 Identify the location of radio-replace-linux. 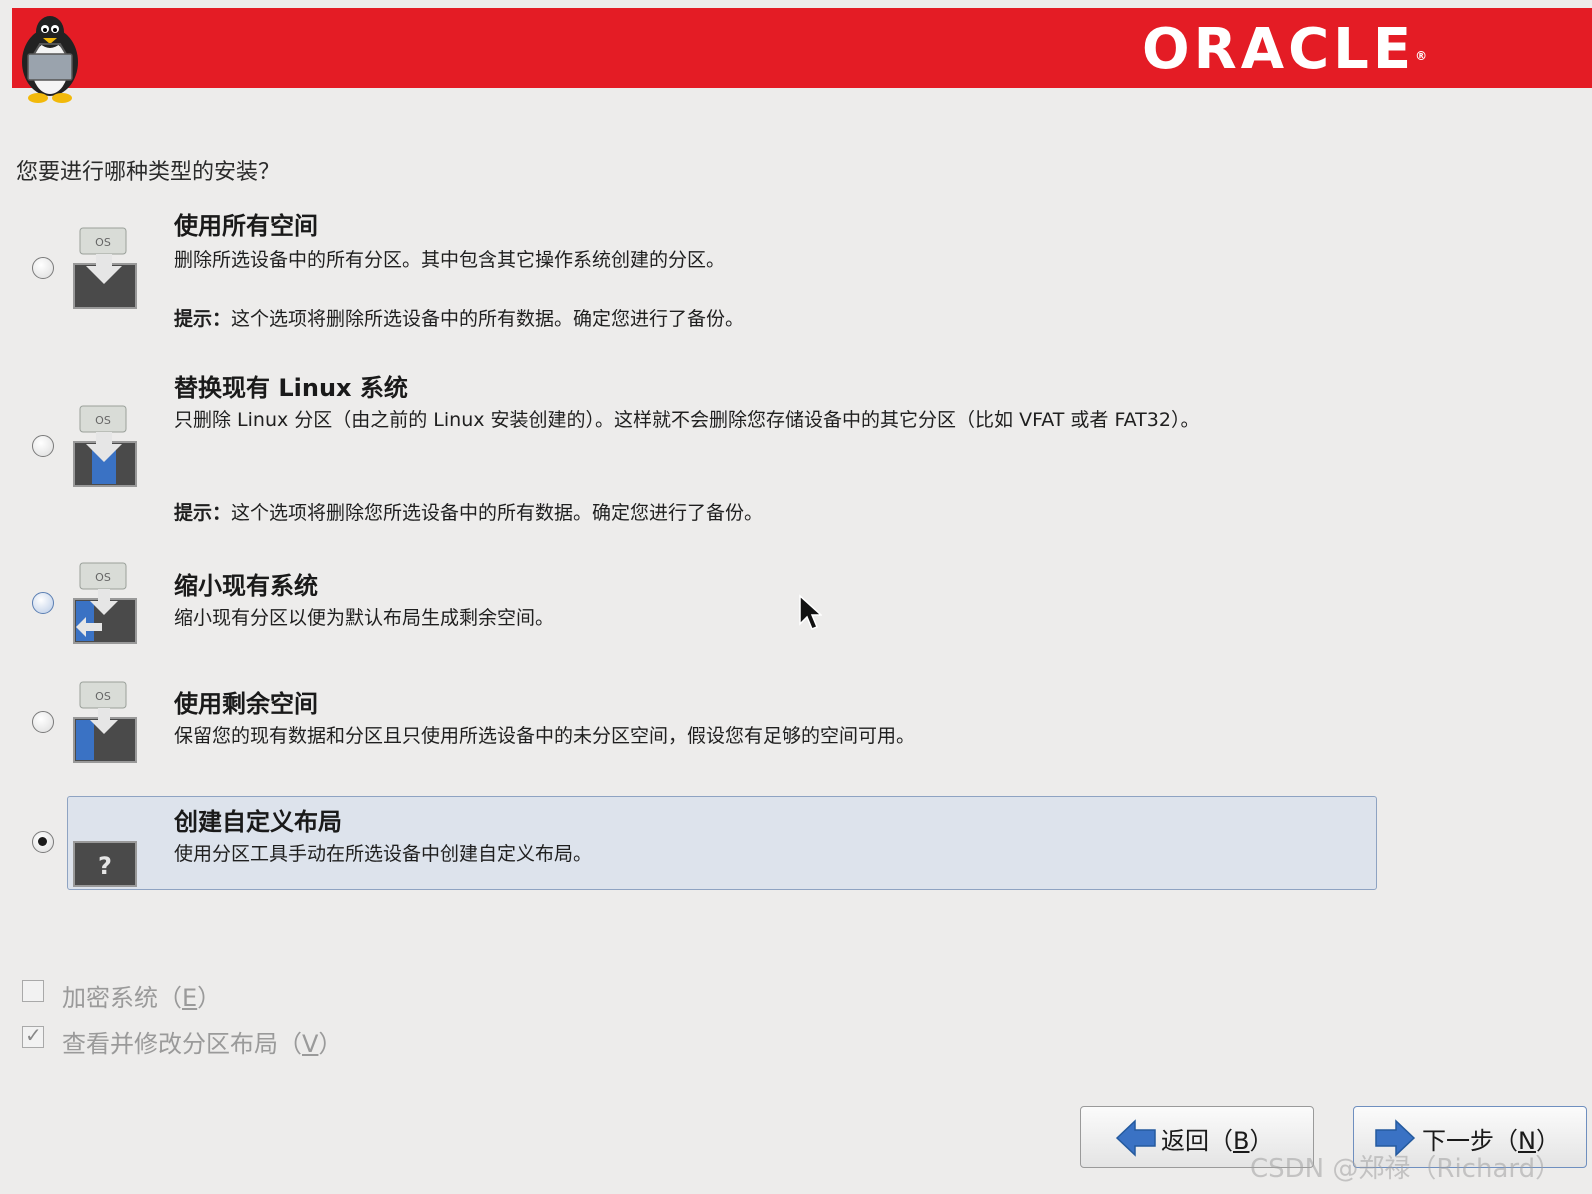
(43, 446).